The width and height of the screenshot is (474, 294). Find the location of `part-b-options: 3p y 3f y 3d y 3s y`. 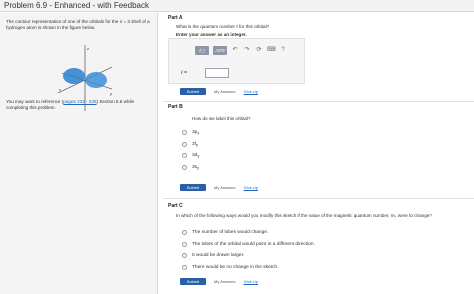

part-b-options: 3p y 3f y 3d y 3s y is located at coordinates (190, 150).